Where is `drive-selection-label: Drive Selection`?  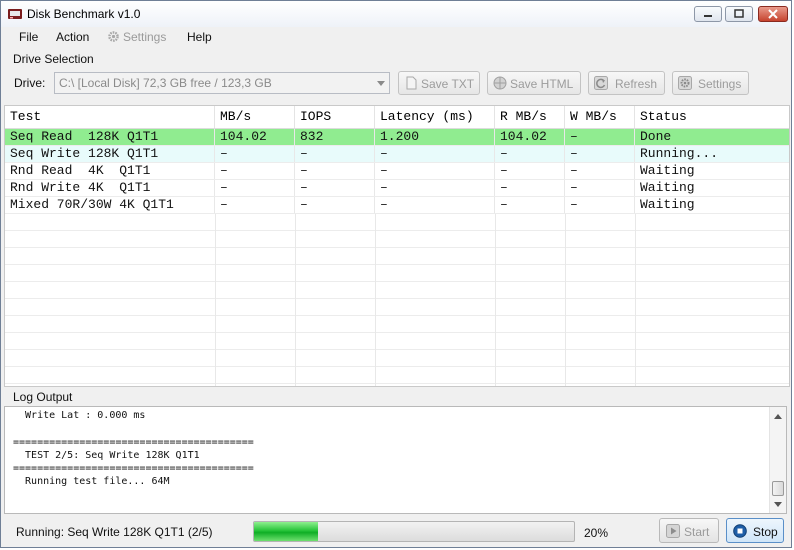
drive-selection-label: Drive Selection is located at coordinates (53, 59).